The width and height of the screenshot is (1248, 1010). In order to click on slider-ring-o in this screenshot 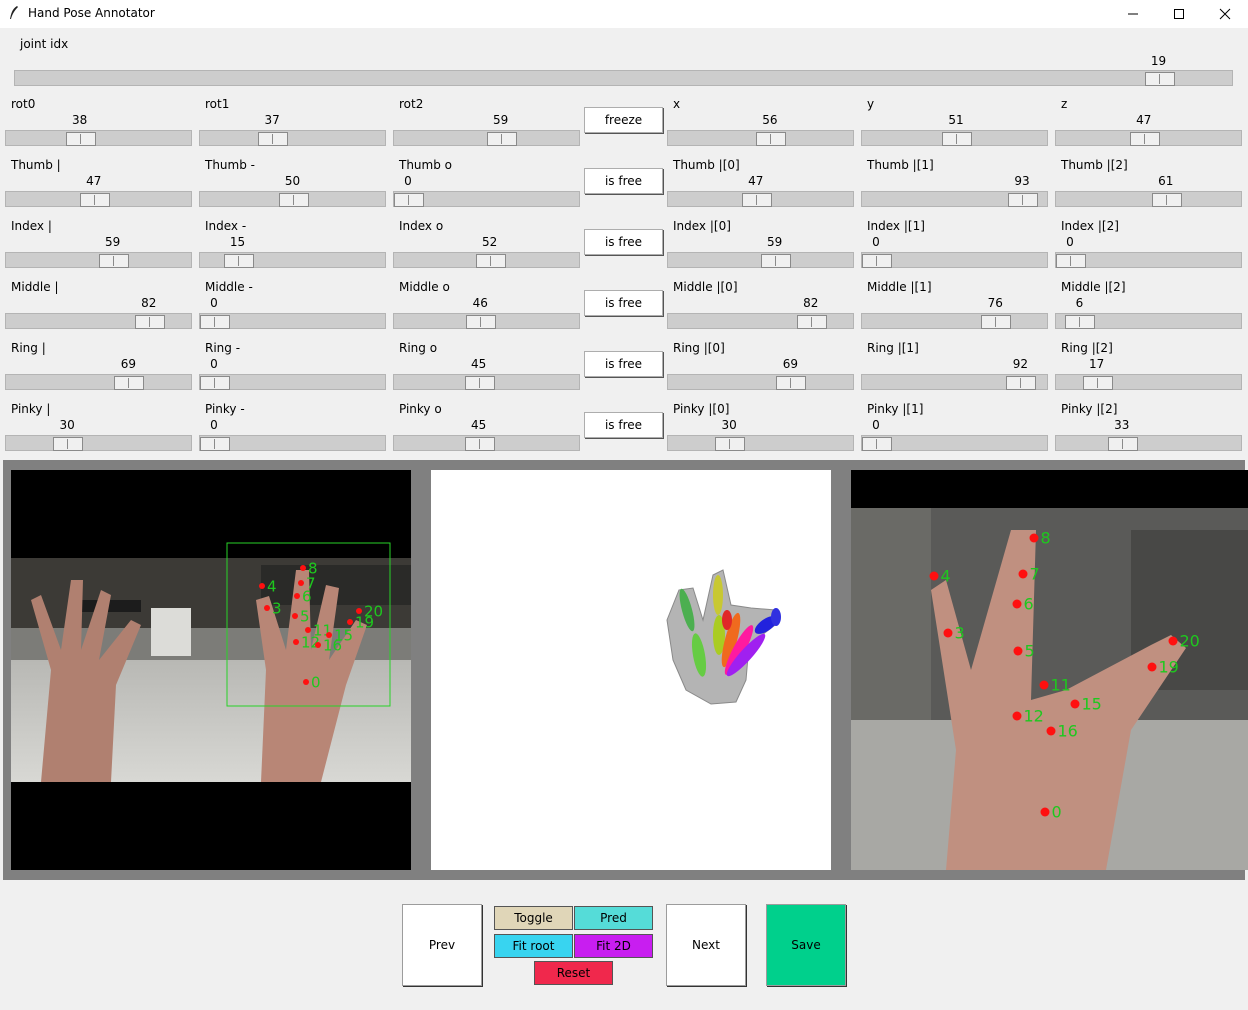, I will do `click(486, 382)`.